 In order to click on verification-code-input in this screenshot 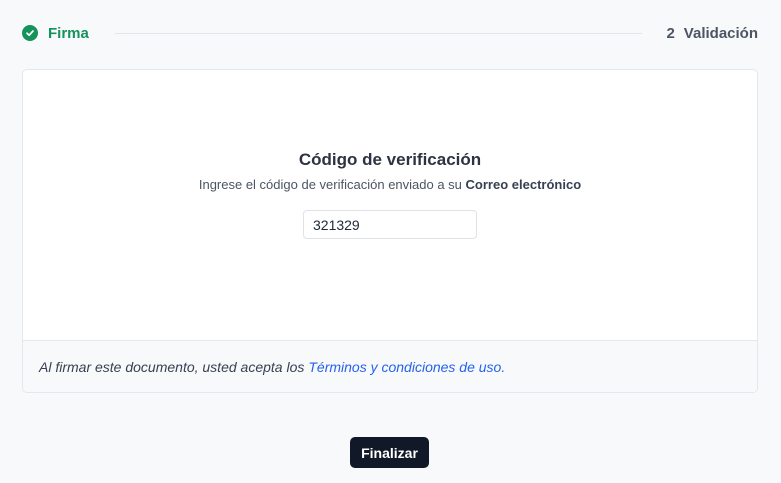, I will do `click(390, 224)`.